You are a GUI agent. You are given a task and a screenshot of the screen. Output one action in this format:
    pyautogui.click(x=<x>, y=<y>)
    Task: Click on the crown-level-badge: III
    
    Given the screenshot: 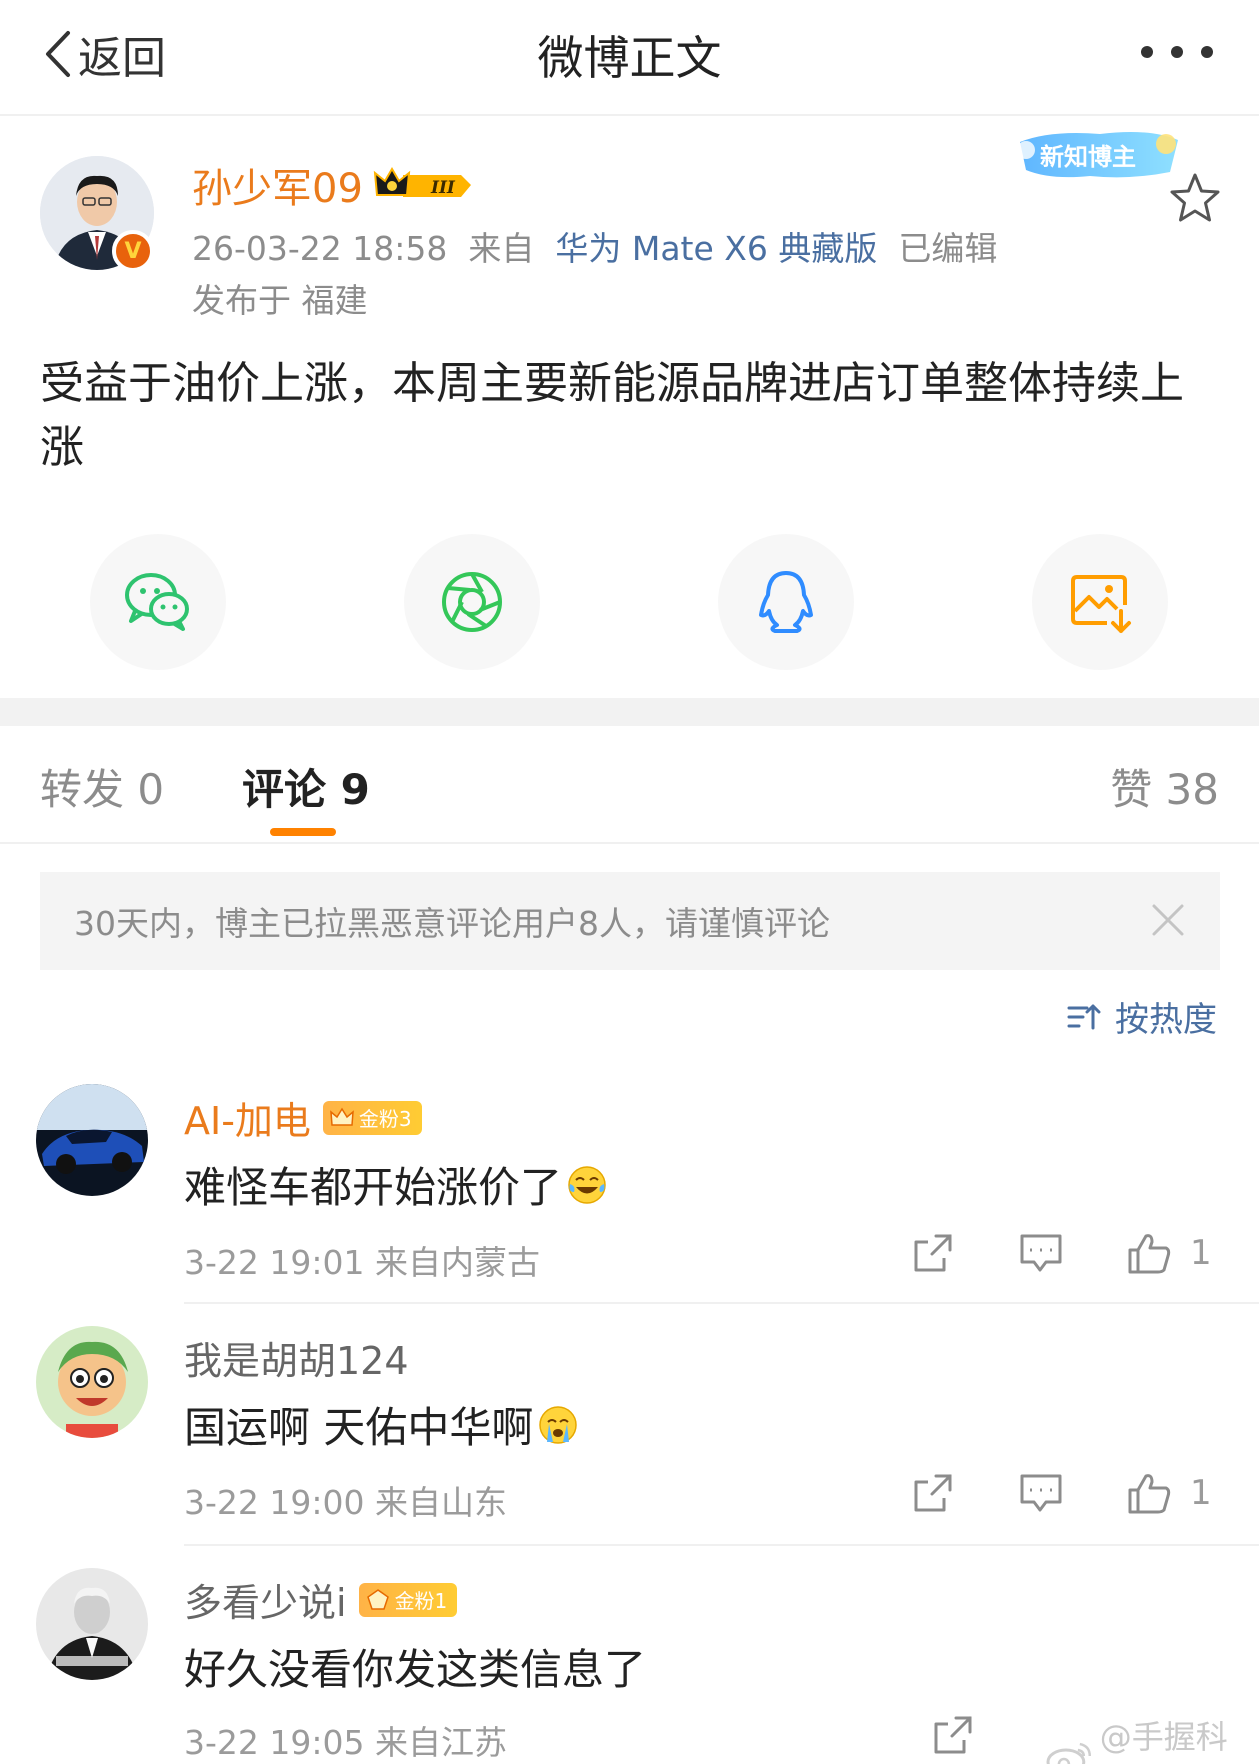 What is the action you would take?
    pyautogui.click(x=424, y=185)
    